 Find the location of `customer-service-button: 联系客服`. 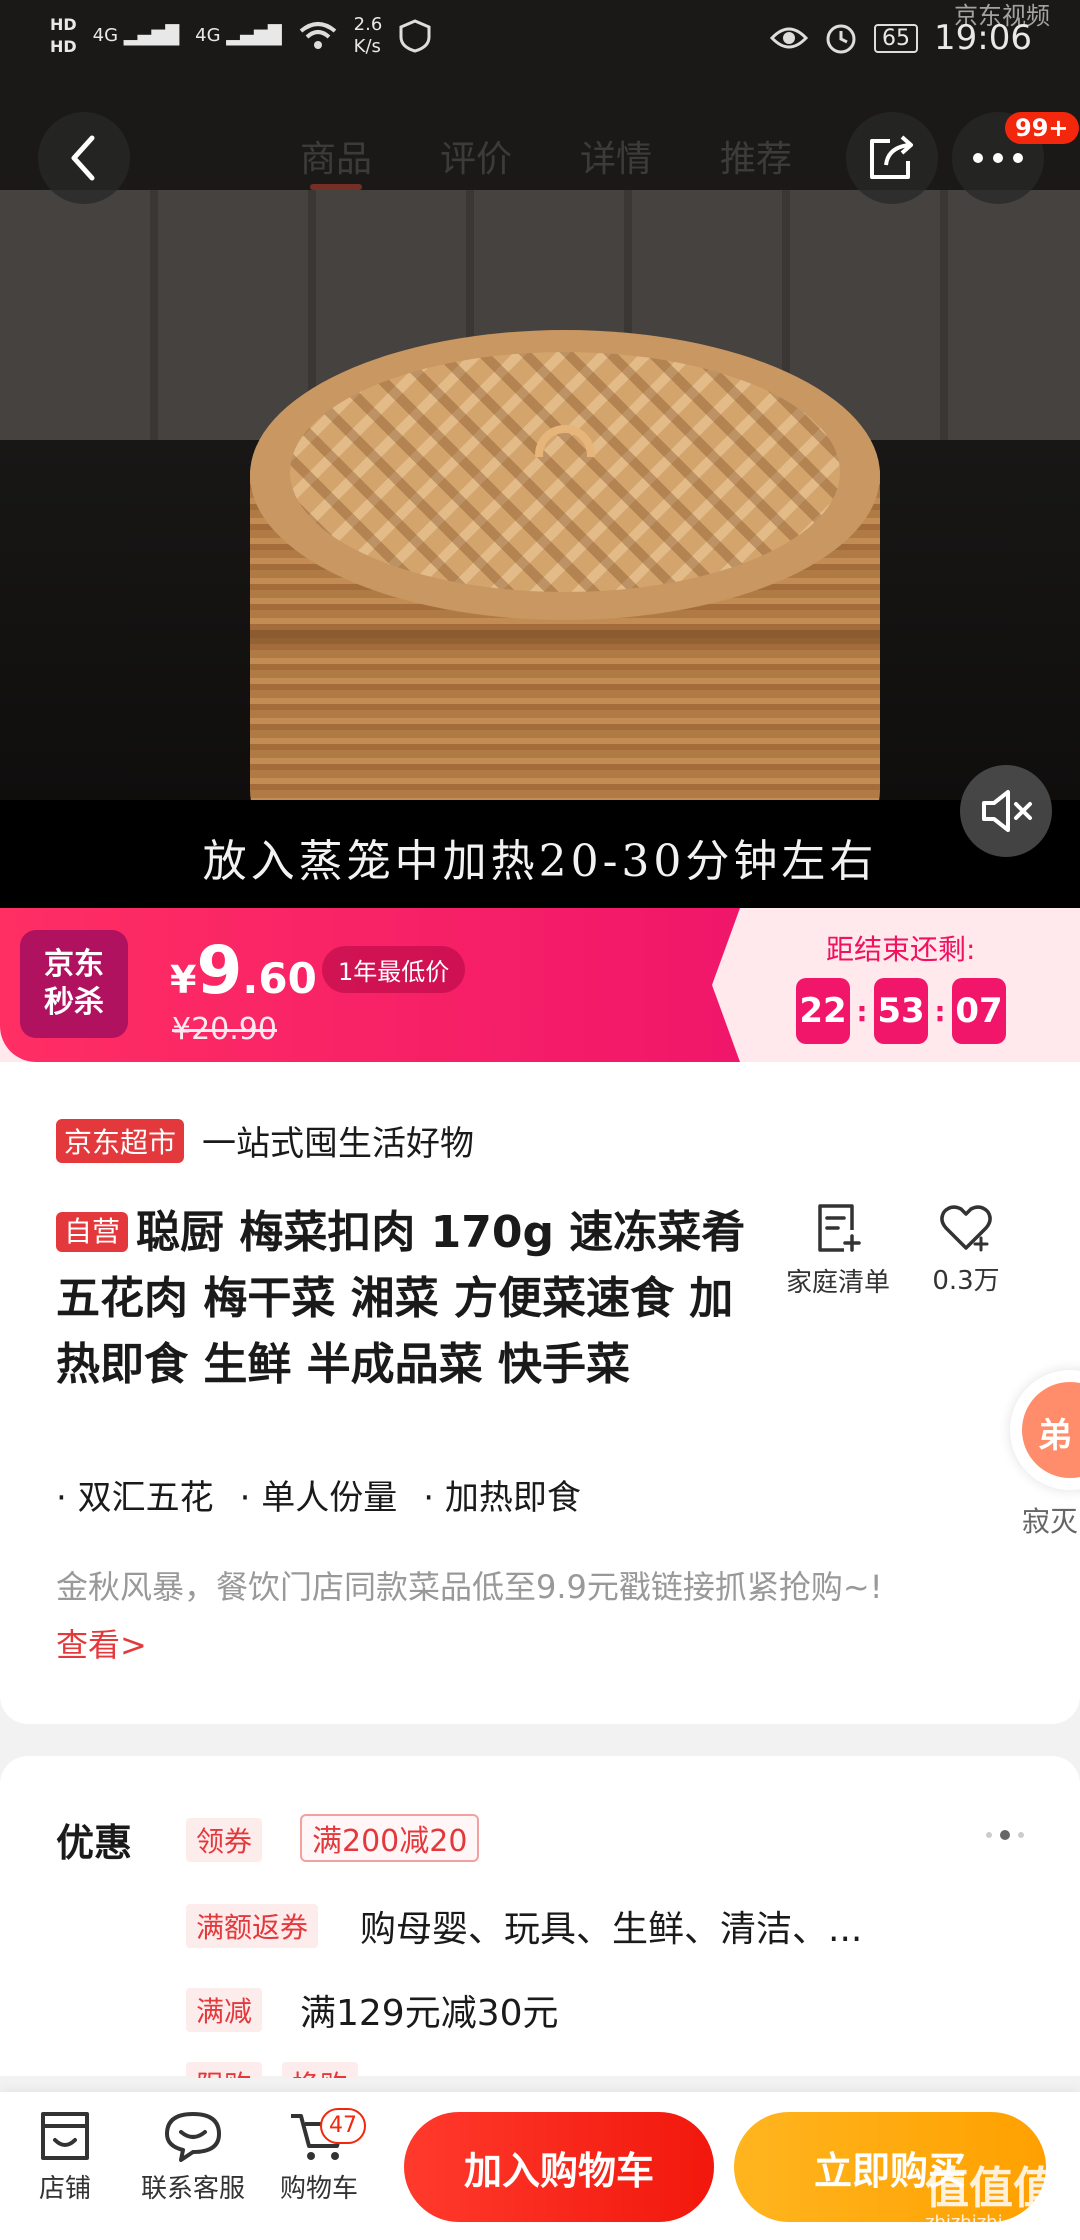

customer-service-button: 联系客服 is located at coordinates (193, 2157).